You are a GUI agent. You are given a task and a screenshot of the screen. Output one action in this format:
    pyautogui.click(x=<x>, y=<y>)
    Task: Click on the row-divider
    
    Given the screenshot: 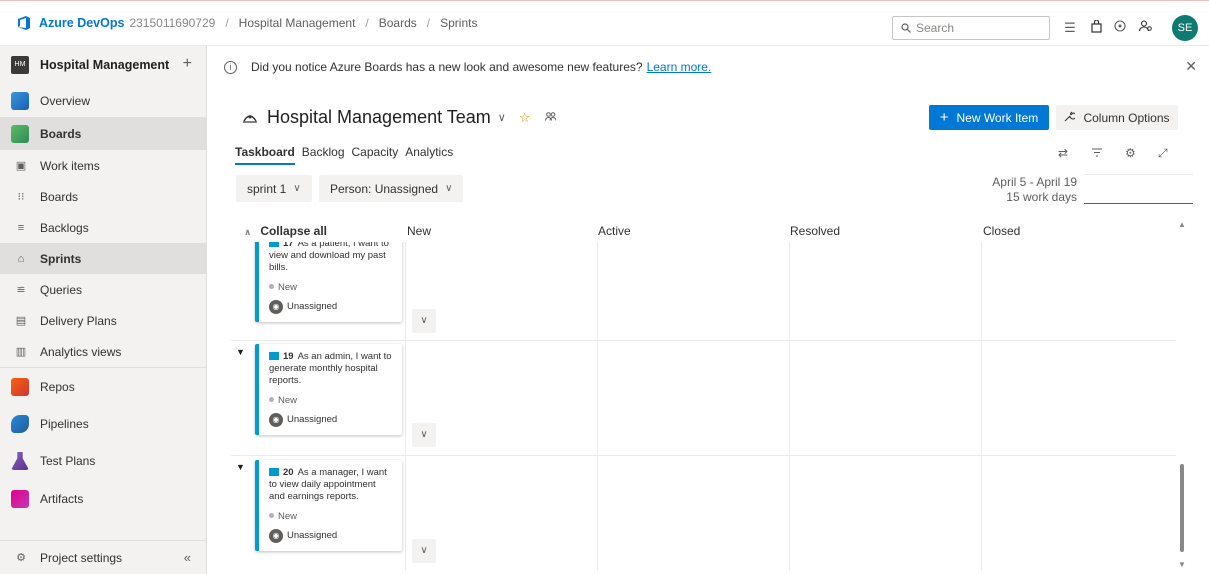 What is the action you would take?
    pyautogui.click(x=703, y=340)
    